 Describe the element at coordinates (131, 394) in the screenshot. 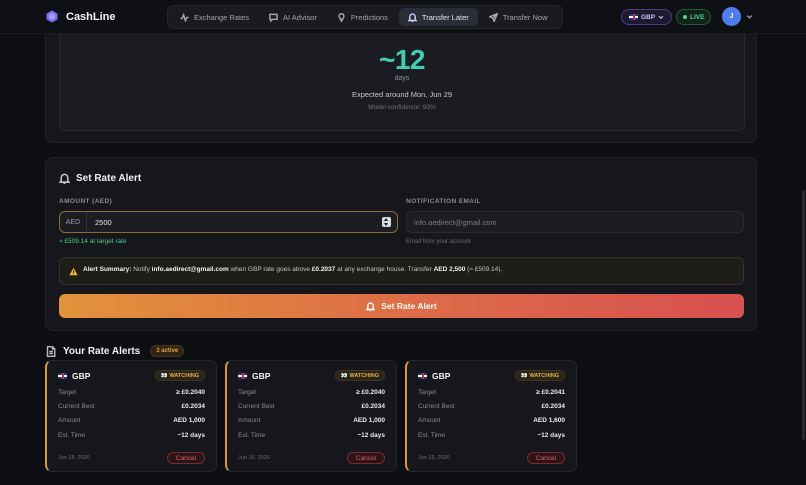

I see `target-row: Target ≥ £0.2040` at that location.